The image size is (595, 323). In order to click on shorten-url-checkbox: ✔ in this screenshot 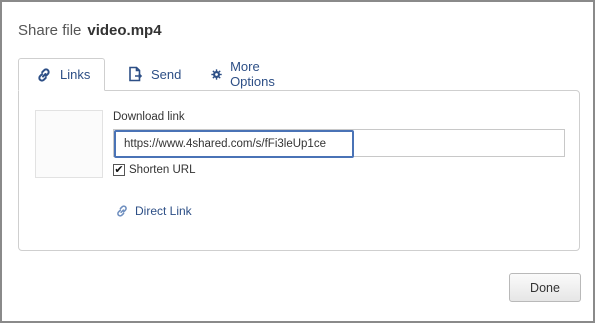, I will do `click(119, 170)`.